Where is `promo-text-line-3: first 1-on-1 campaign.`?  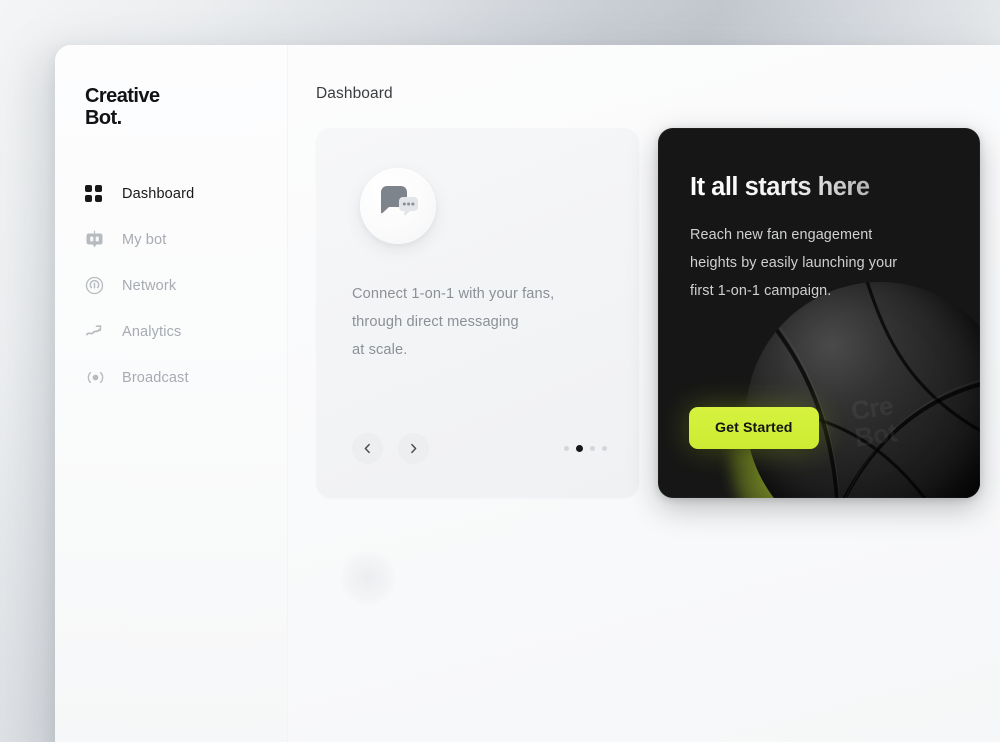 promo-text-line-3: first 1-on-1 campaign. is located at coordinates (761, 290).